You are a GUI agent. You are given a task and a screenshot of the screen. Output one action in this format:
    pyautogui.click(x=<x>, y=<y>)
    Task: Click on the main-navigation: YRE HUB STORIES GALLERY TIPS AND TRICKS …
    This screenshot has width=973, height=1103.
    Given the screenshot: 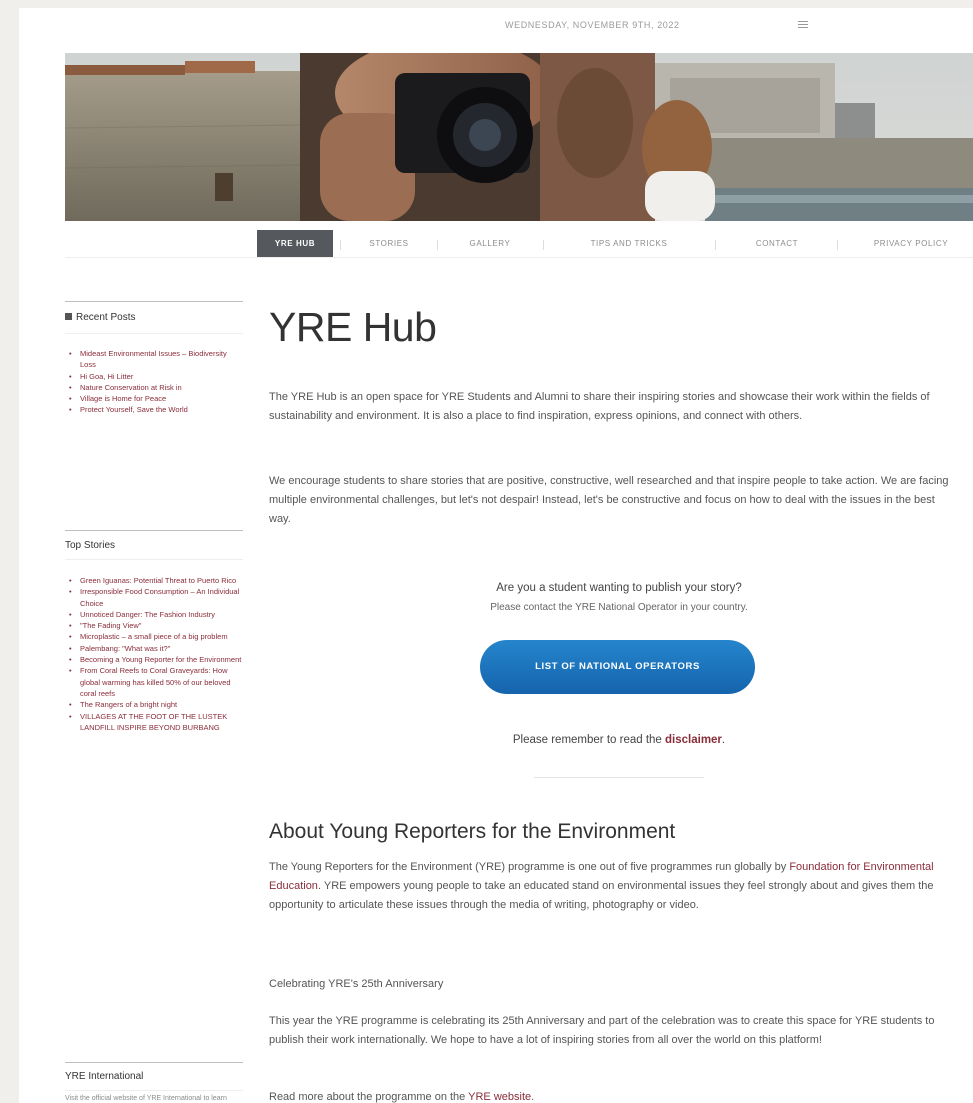 What is the action you would take?
    pyautogui.click(x=496, y=239)
    